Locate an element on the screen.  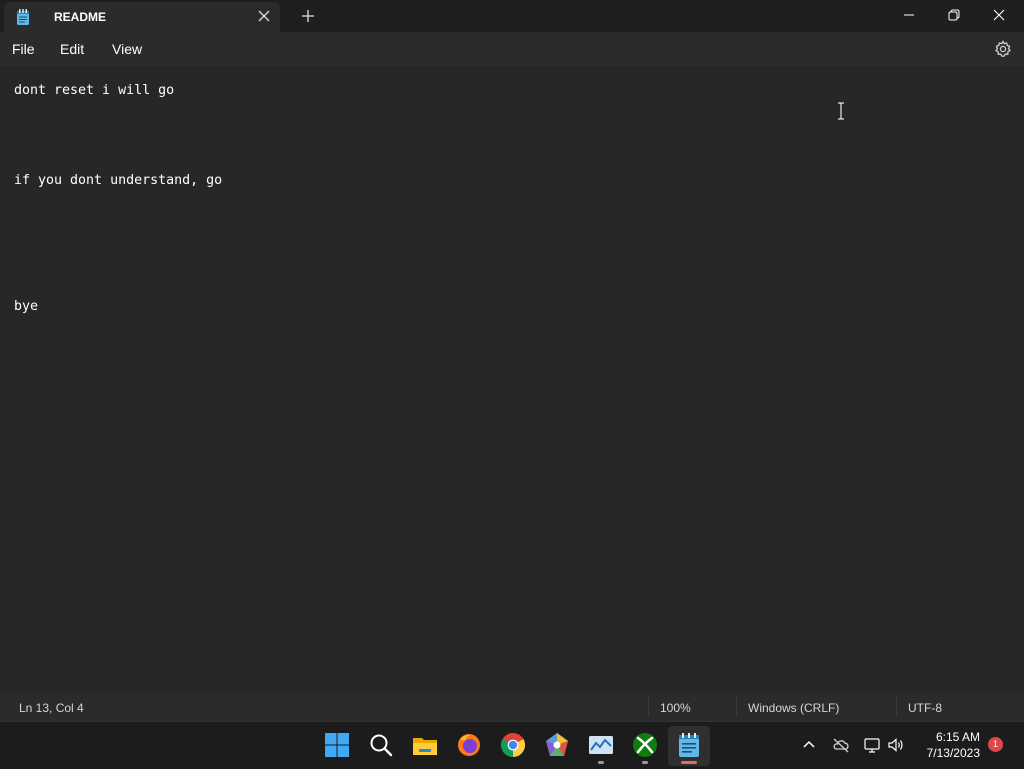
chrome-icon is located at coordinates (513, 745).